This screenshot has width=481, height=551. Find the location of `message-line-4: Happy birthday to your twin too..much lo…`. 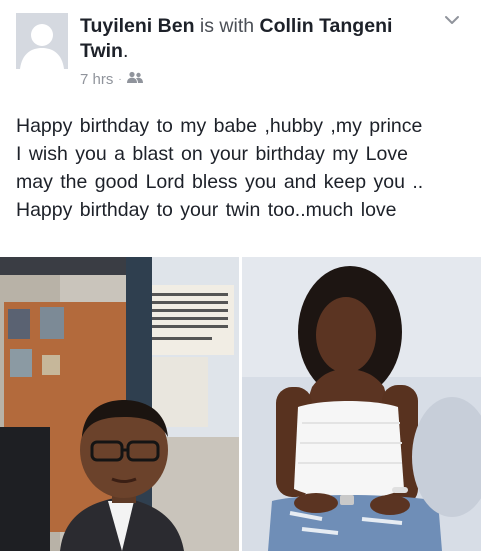

message-line-4: Happy birthday to your twin too..much lo… is located at coordinates (206, 210).